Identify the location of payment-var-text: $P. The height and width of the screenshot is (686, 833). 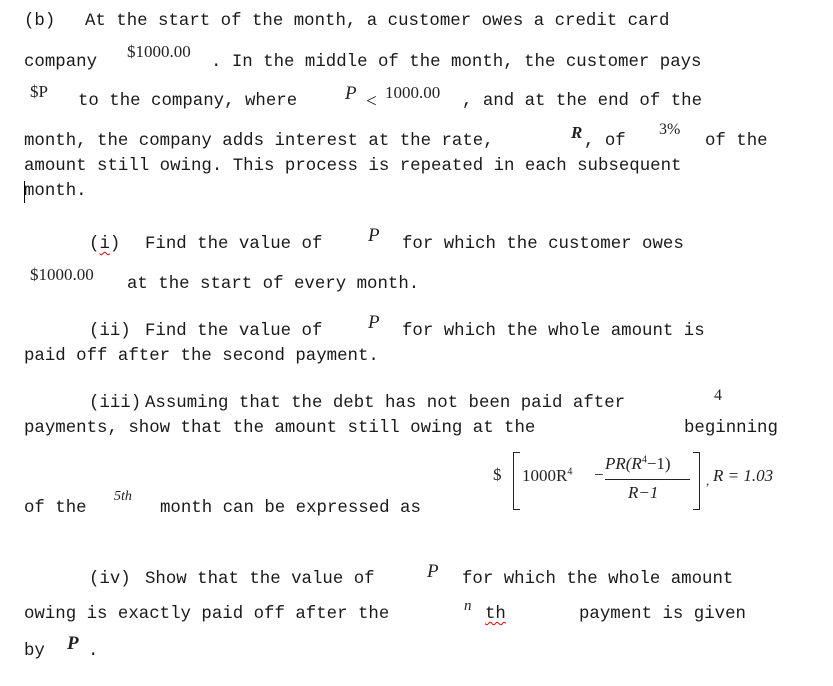
(39, 91).